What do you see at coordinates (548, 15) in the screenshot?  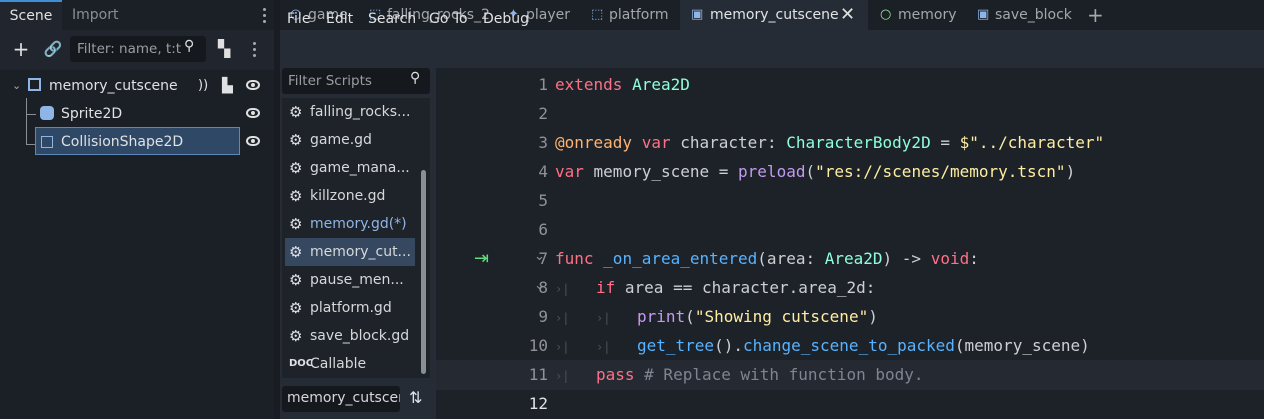 I see `tab-label: player` at bounding box center [548, 15].